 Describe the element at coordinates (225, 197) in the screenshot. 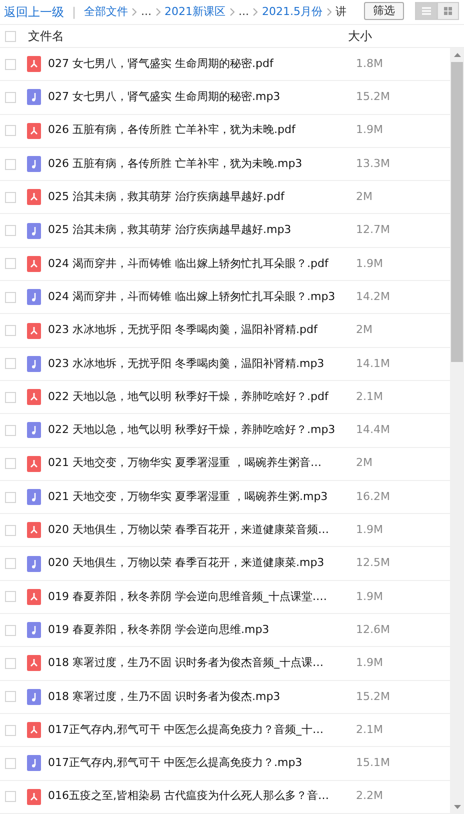

I see `file-row: 025 治其未病，救其萌芽 治疗疾病越早越好.pdf 2M` at that location.